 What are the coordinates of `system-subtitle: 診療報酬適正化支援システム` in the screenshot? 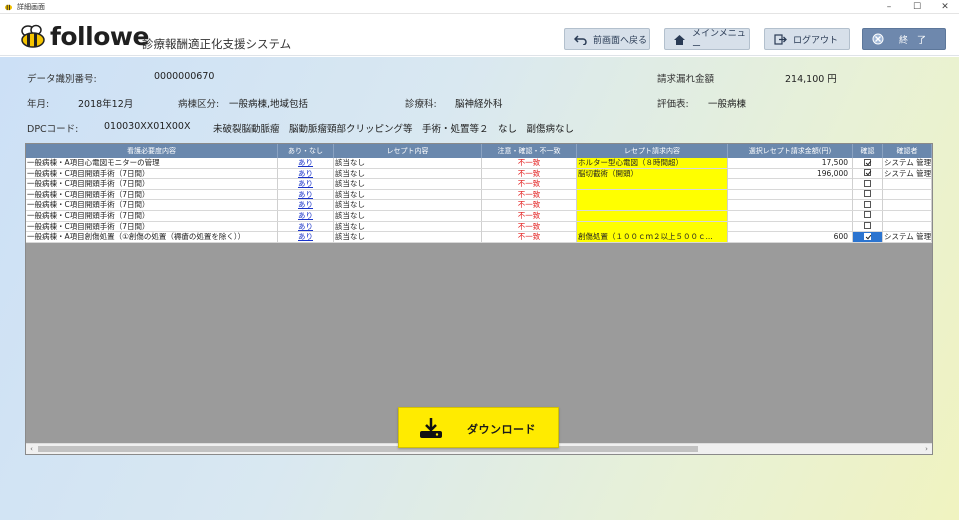 It's located at (217, 44).